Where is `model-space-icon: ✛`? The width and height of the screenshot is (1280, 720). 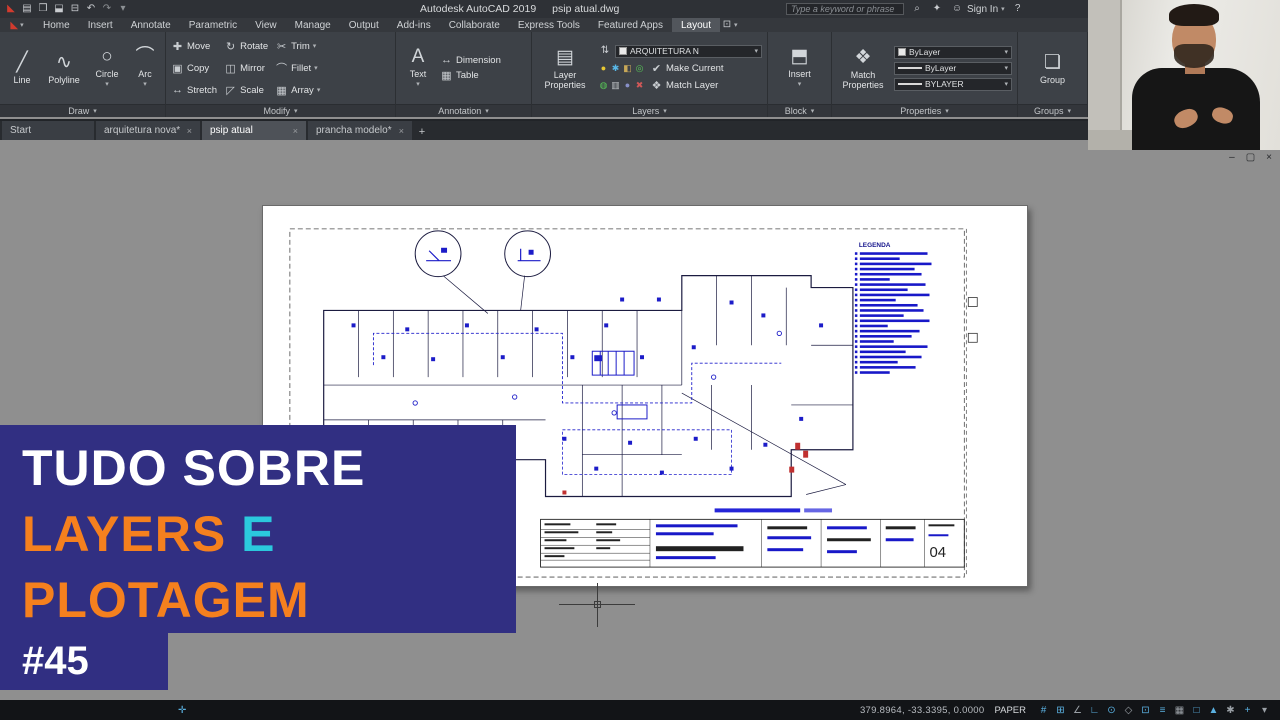
model-space-icon: ✛ is located at coordinates (182, 710).